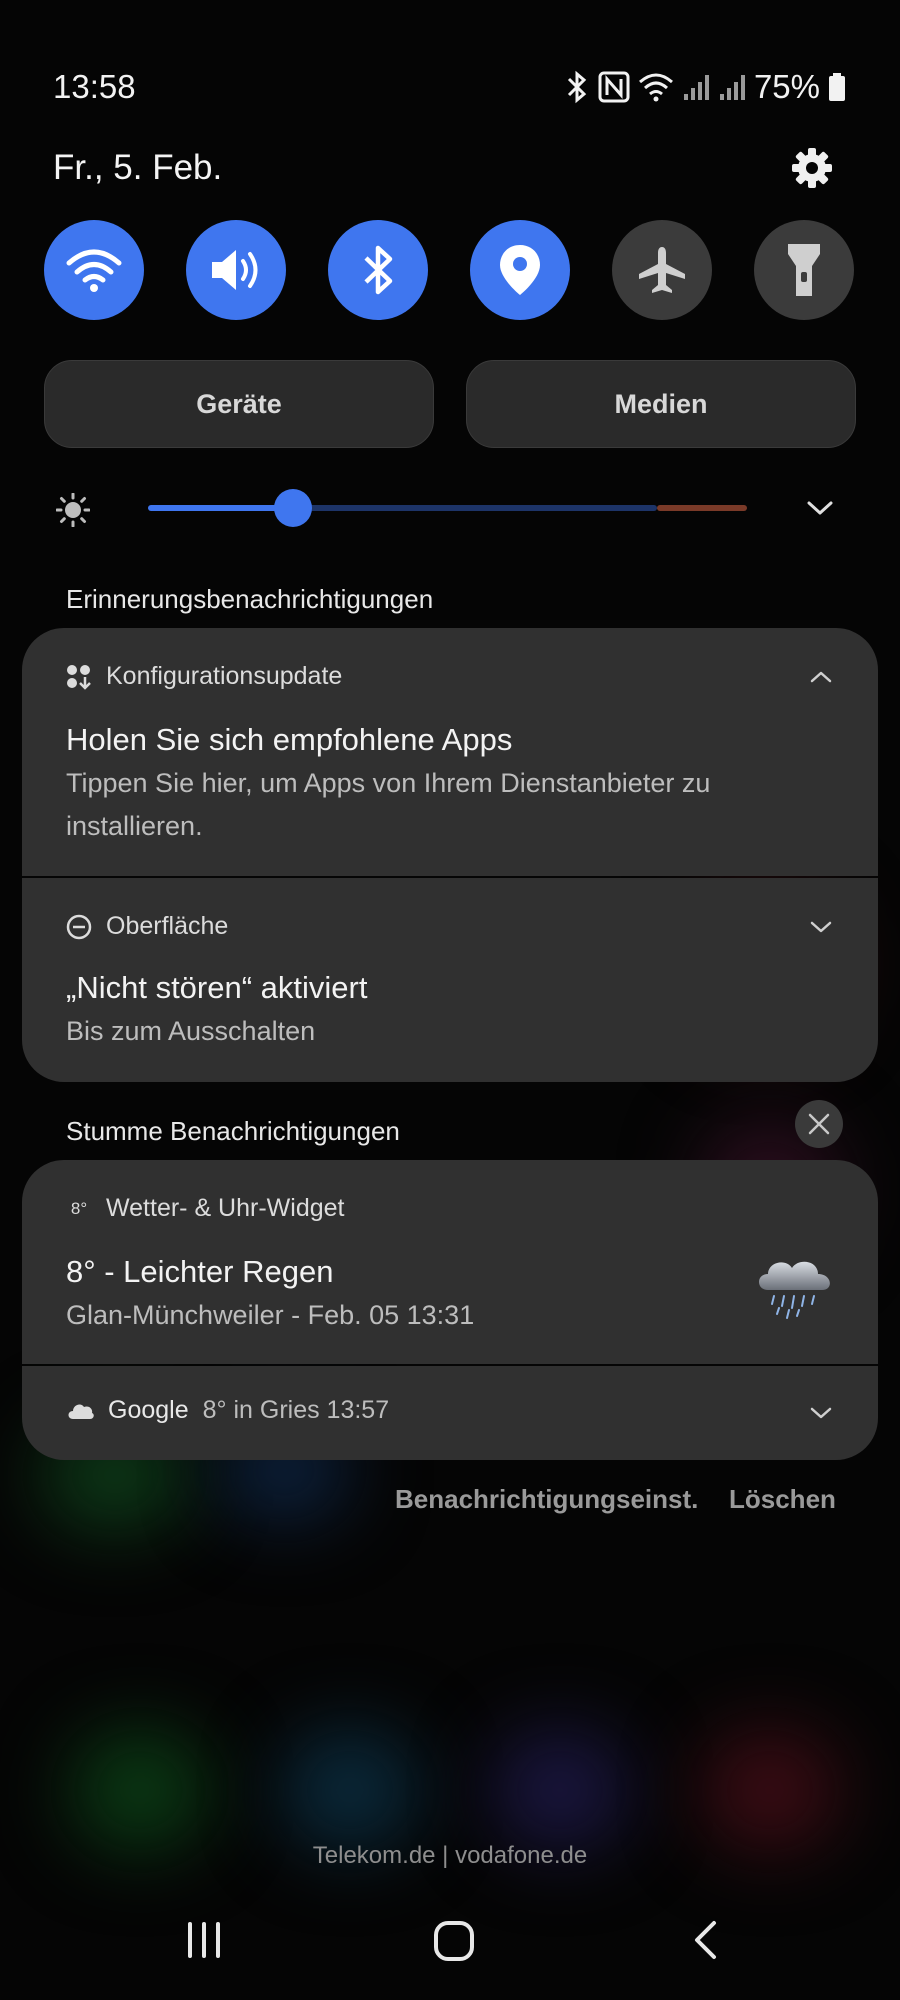  Describe the element at coordinates (705, 1940) in the screenshot. I see `back-icon` at that location.